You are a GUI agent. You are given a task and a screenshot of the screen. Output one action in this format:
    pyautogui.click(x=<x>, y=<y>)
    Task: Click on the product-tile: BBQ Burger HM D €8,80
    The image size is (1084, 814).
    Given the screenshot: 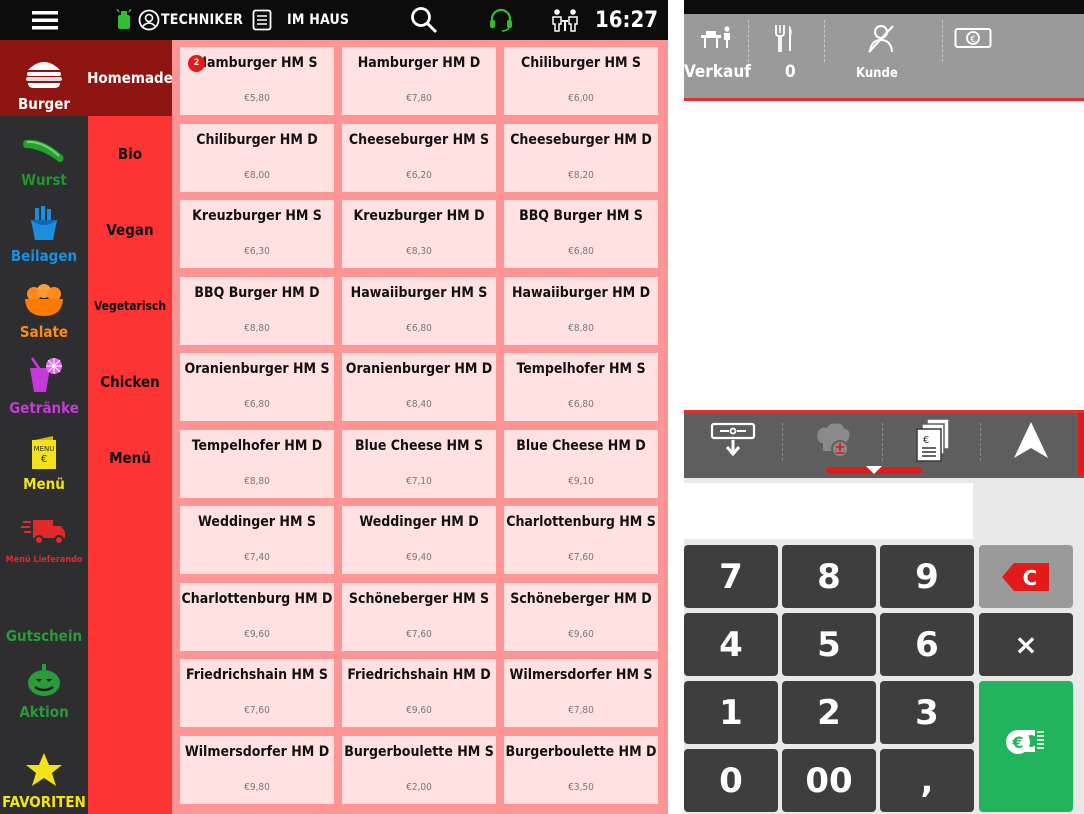 What is the action you would take?
    pyautogui.click(x=257, y=311)
    